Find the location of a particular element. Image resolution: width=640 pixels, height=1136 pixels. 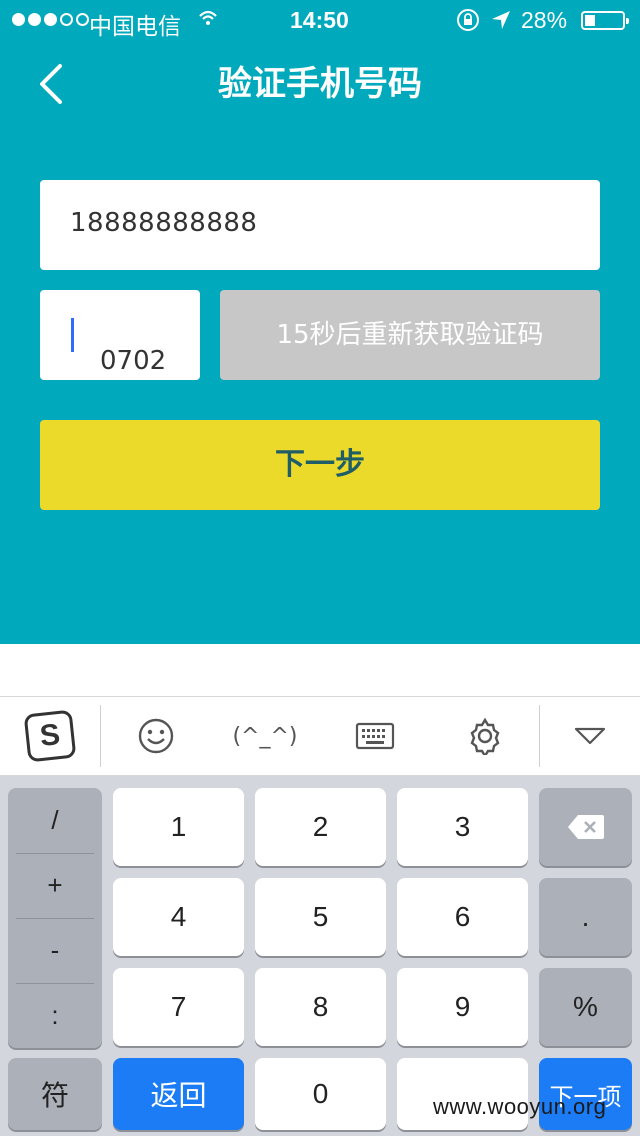

symbols-key: 符 is located at coordinates (55, 1094).